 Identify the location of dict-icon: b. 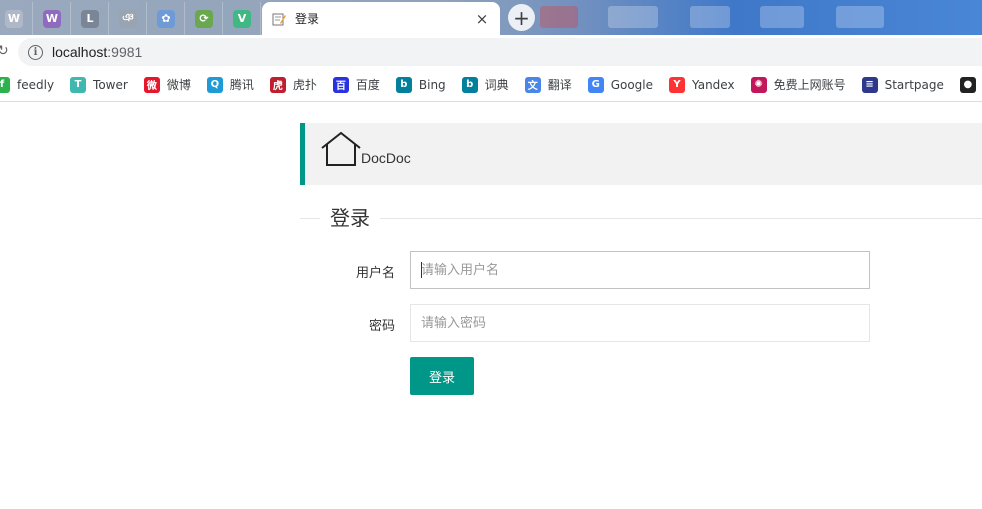
(469, 84).